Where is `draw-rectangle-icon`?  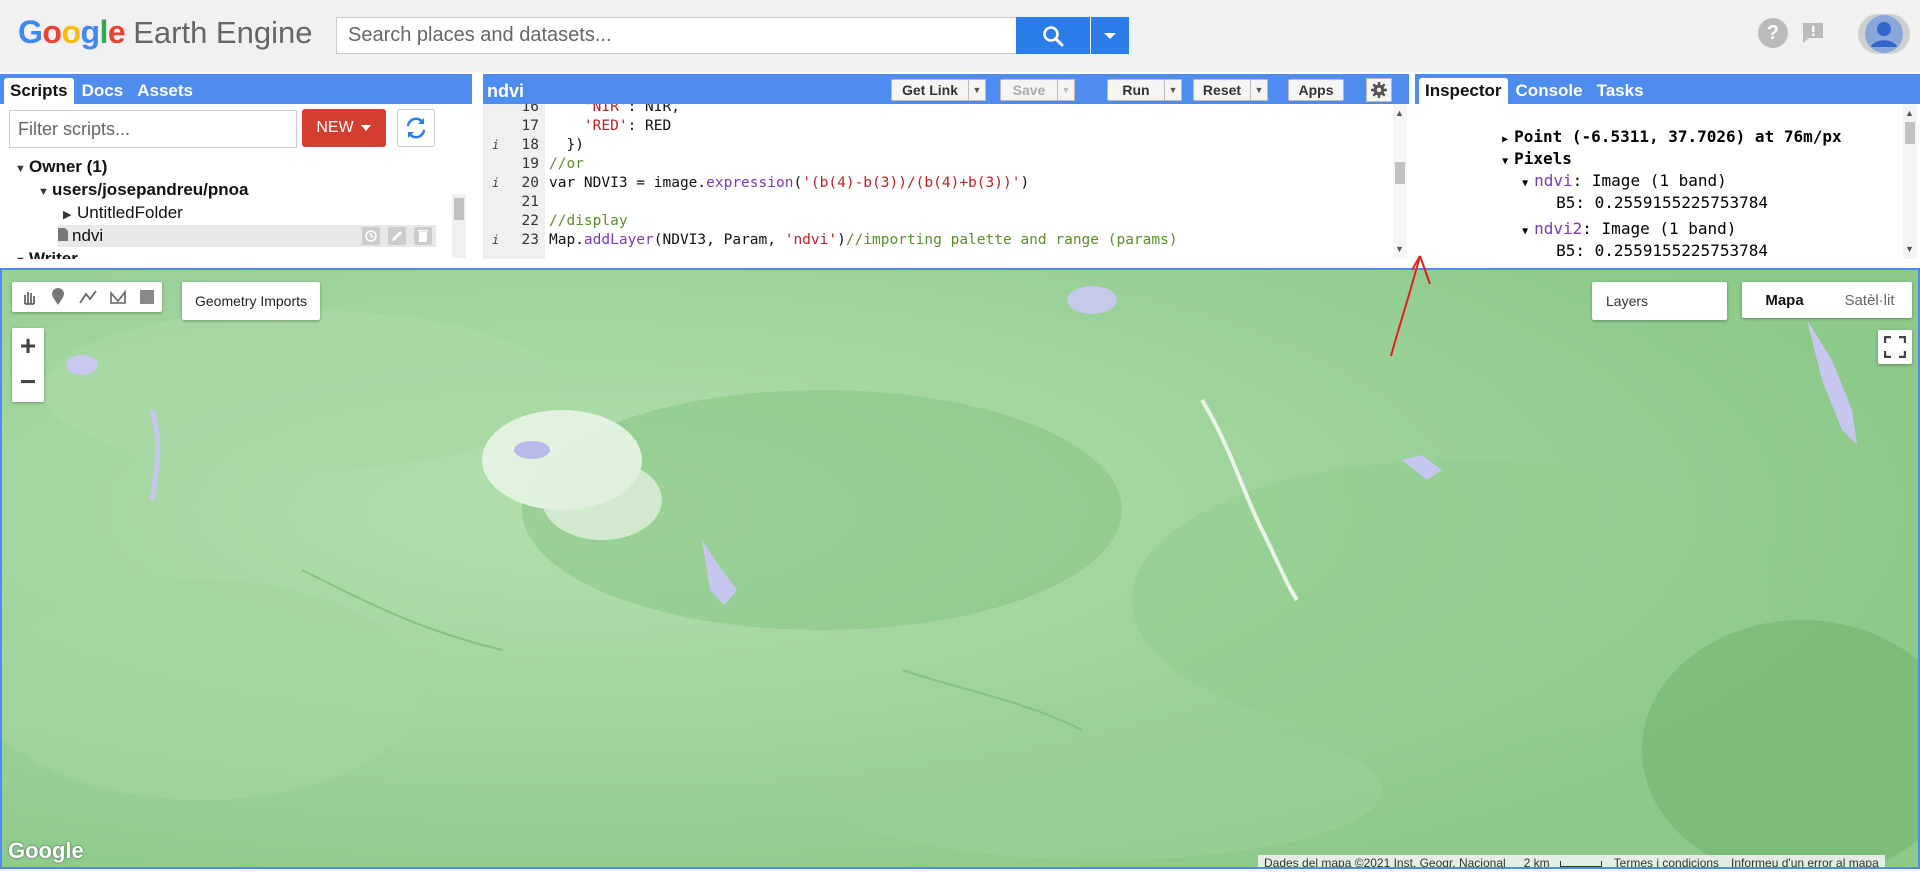
draw-rectangle-icon is located at coordinates (147, 297).